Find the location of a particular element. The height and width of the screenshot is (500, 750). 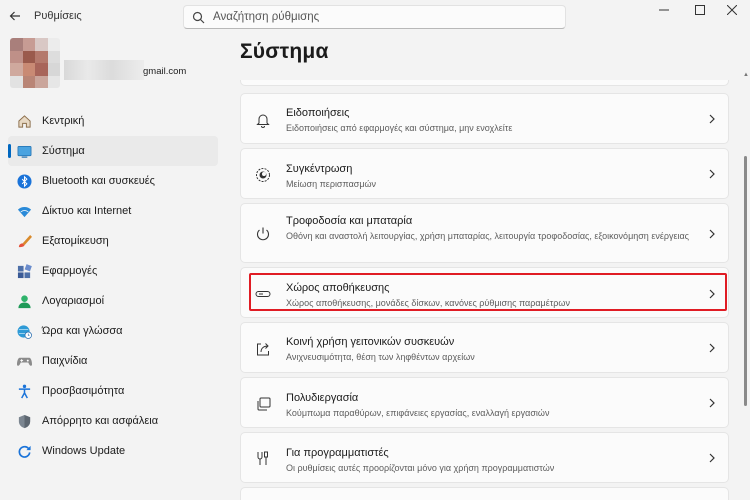

sidebar-item-accounts: Λογαριασμοί is located at coordinates (113, 301).